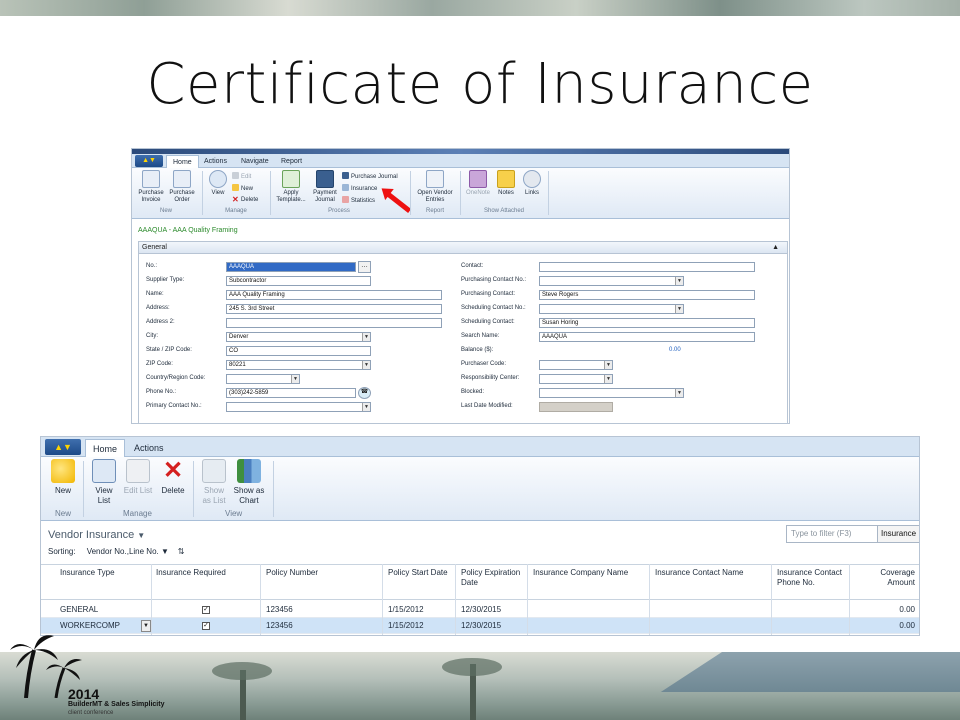  I want to click on notes-icon, so click(506, 179).